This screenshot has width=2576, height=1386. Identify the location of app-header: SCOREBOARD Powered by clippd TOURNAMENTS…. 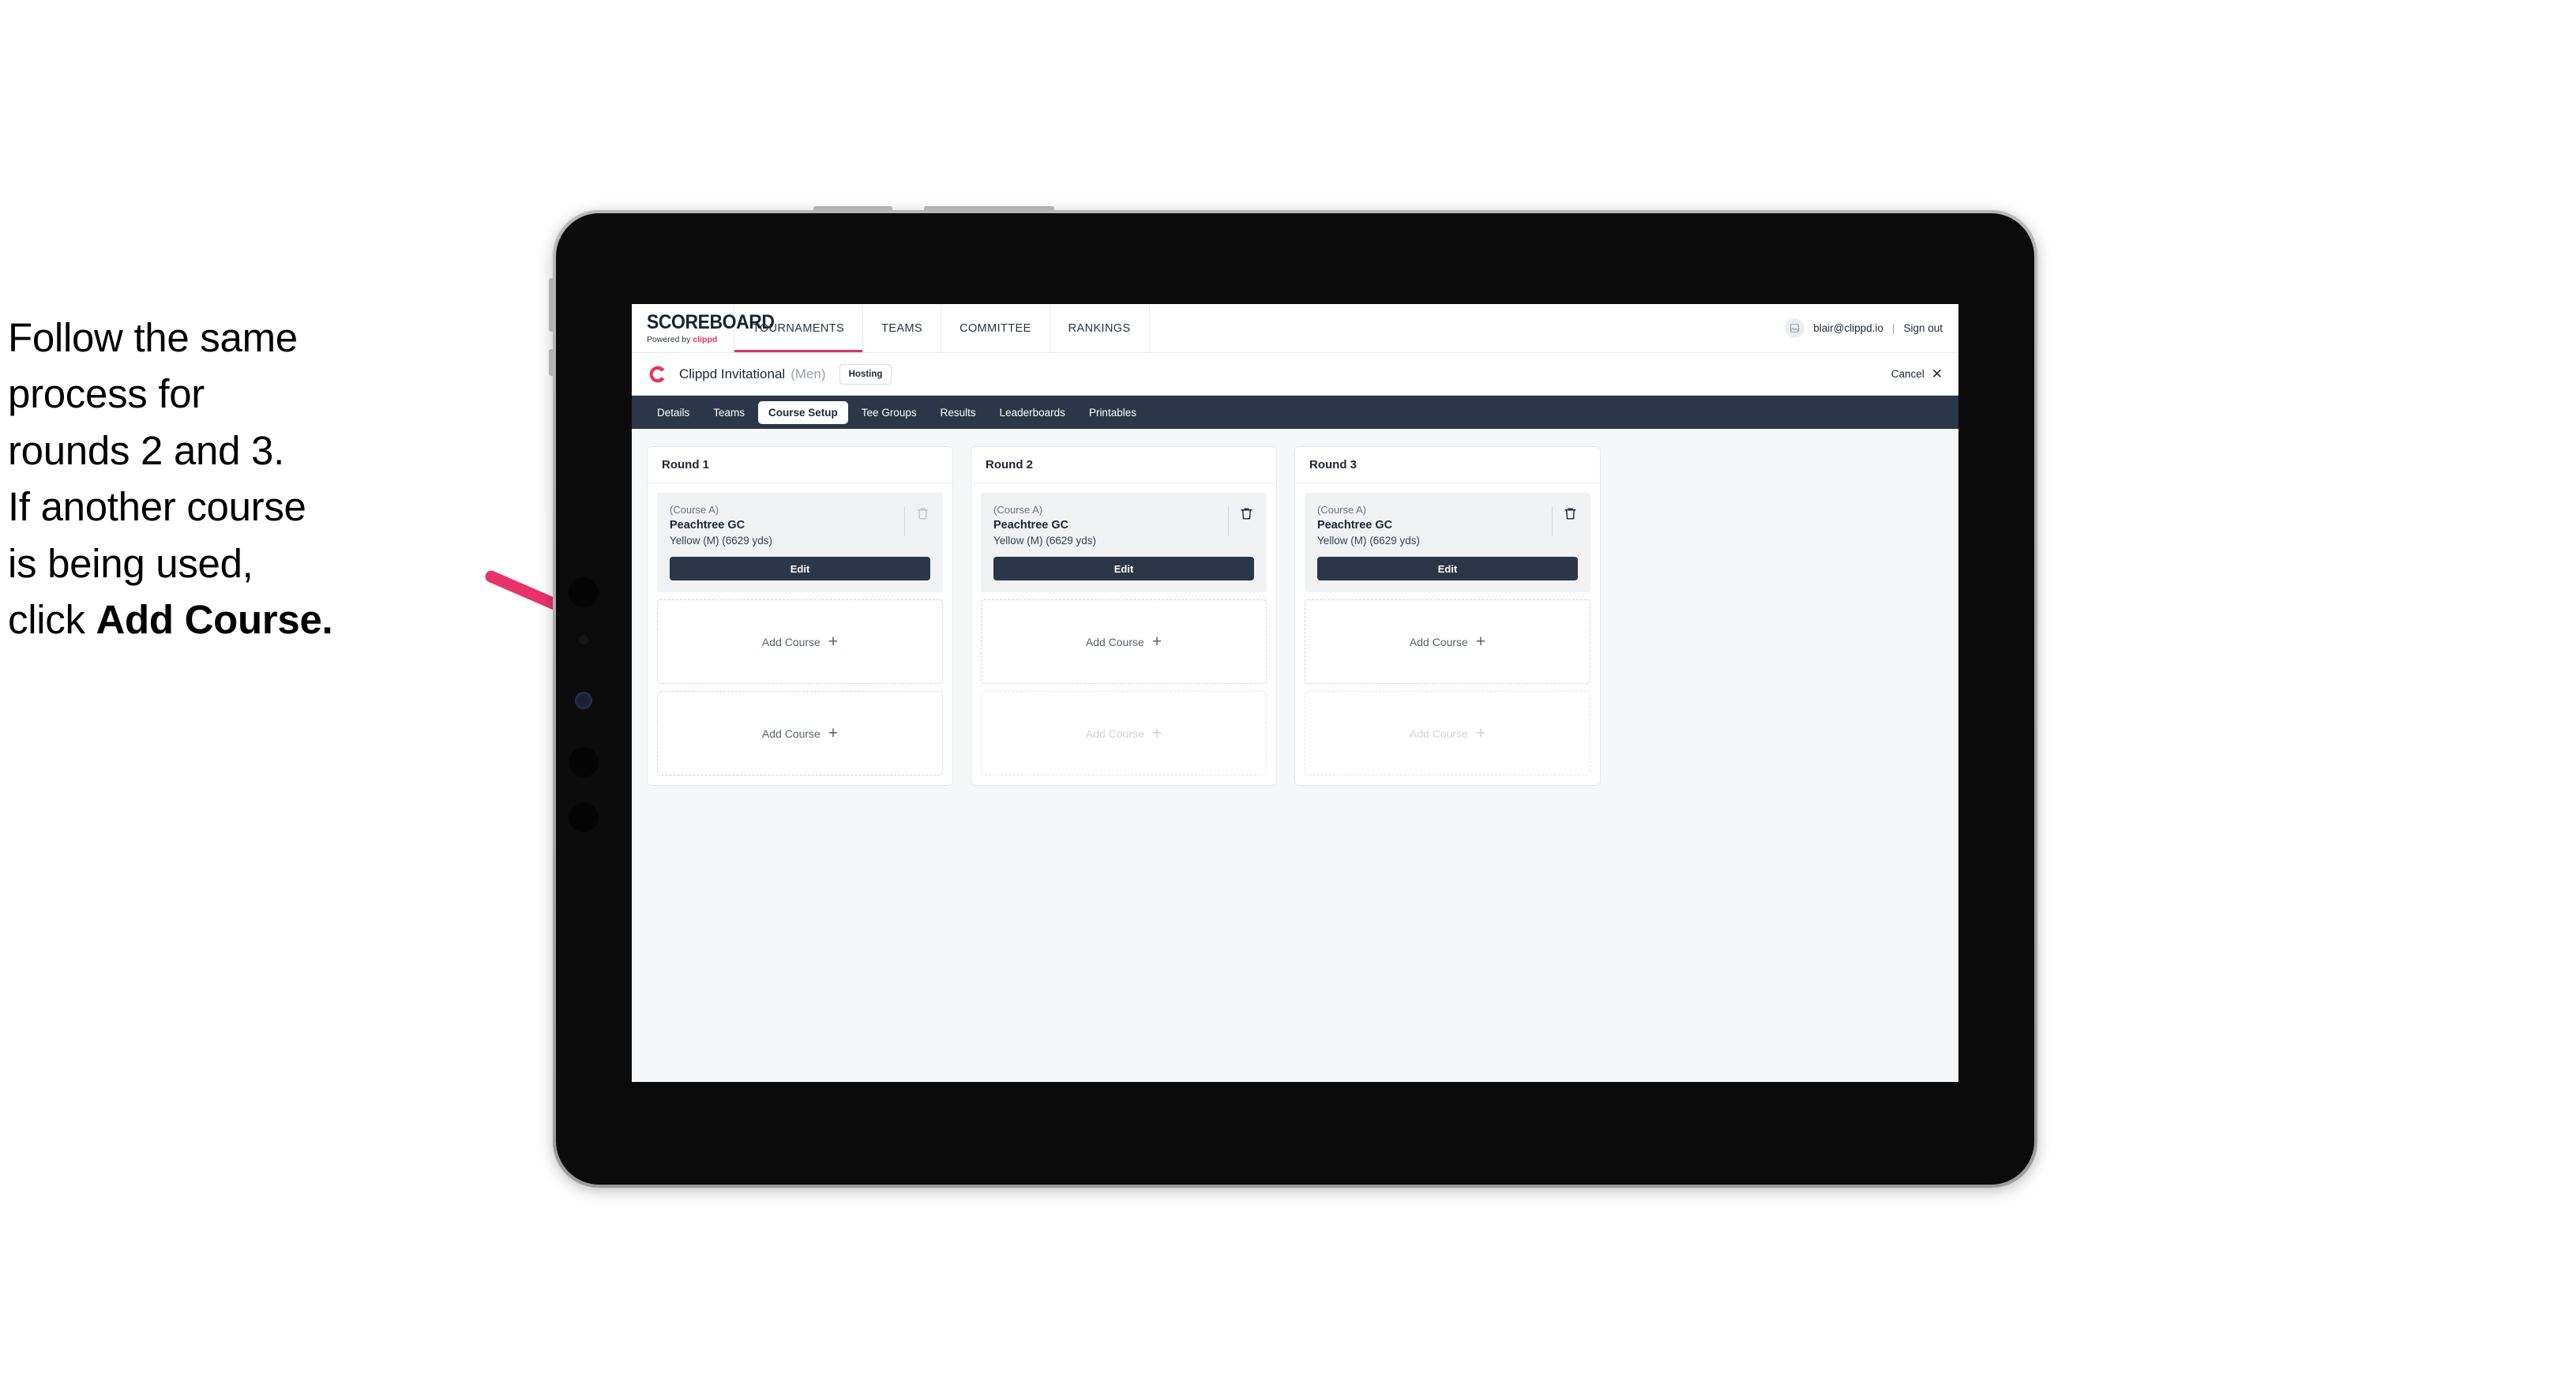
(1295, 328).